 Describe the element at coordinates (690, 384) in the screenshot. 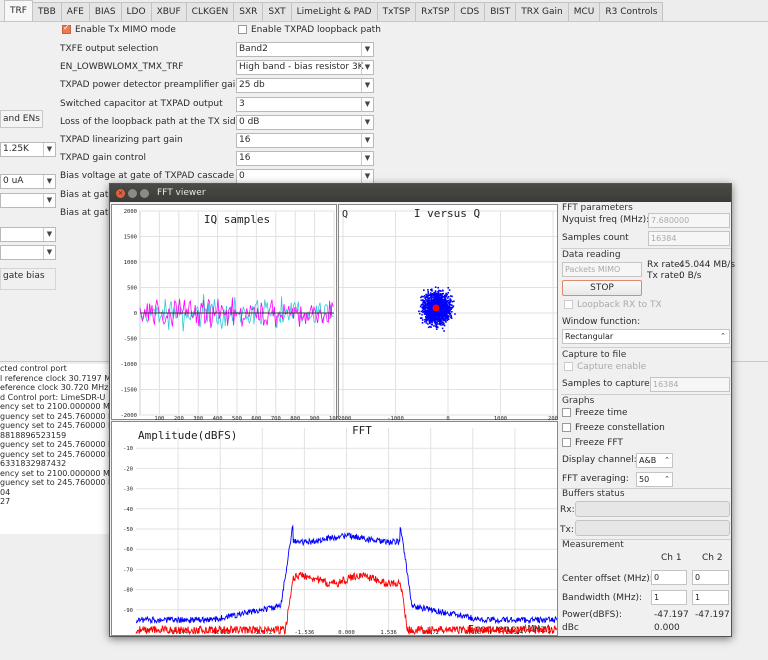

I see `samples-to-capture-spinbox: 16384` at that location.